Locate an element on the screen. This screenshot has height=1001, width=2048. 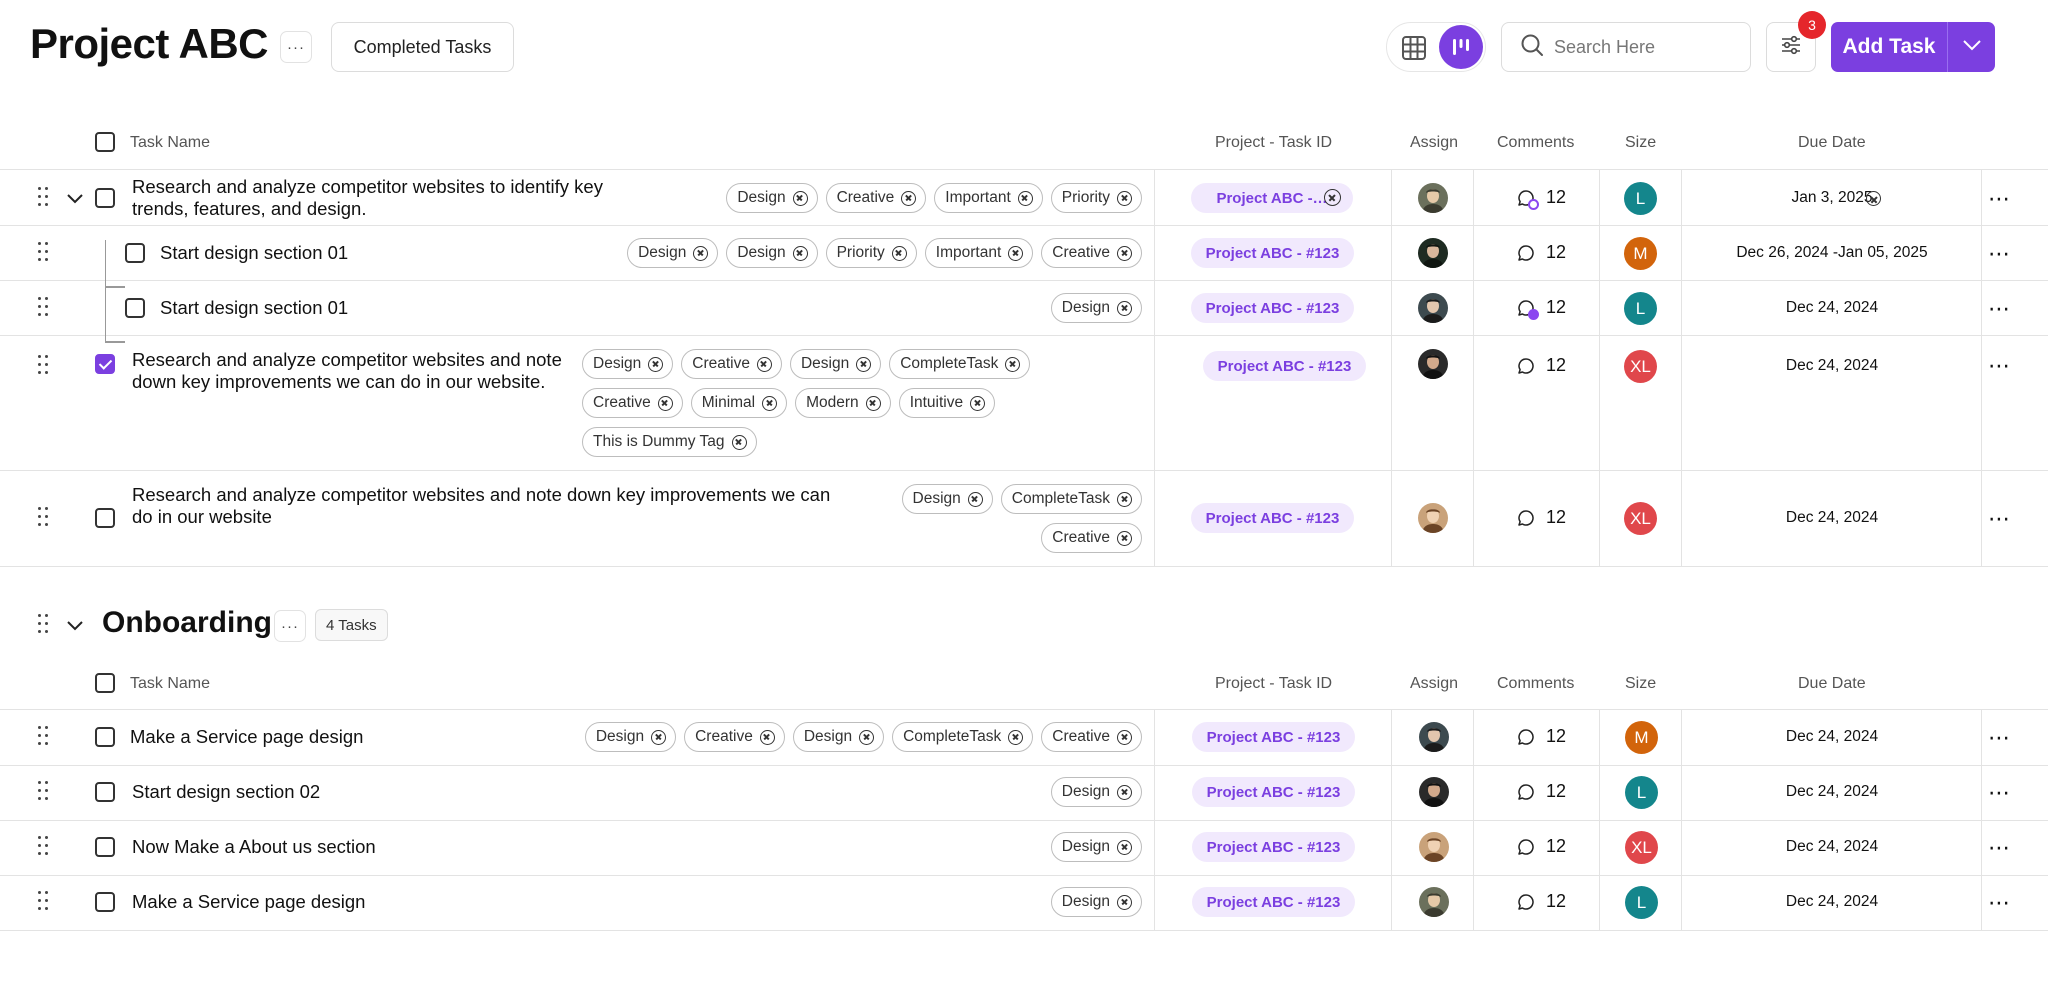
clear-date-icon is located at coordinates (1873, 198).